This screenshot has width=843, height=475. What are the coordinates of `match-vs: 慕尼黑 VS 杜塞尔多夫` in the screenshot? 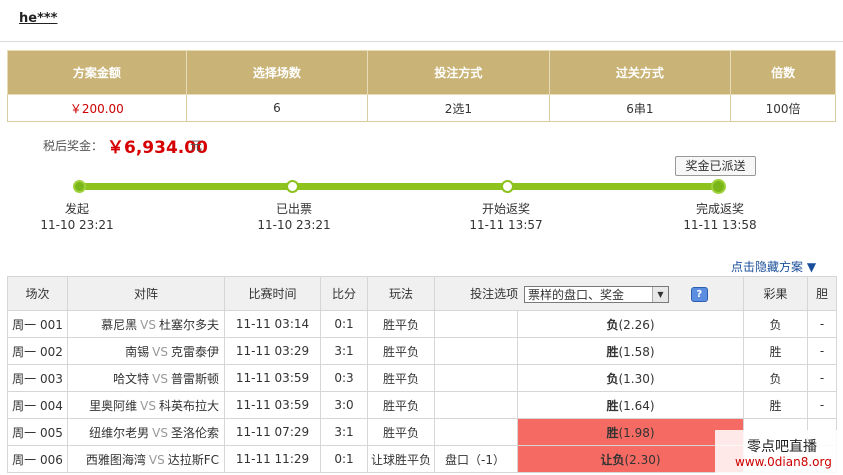 It's located at (146, 324).